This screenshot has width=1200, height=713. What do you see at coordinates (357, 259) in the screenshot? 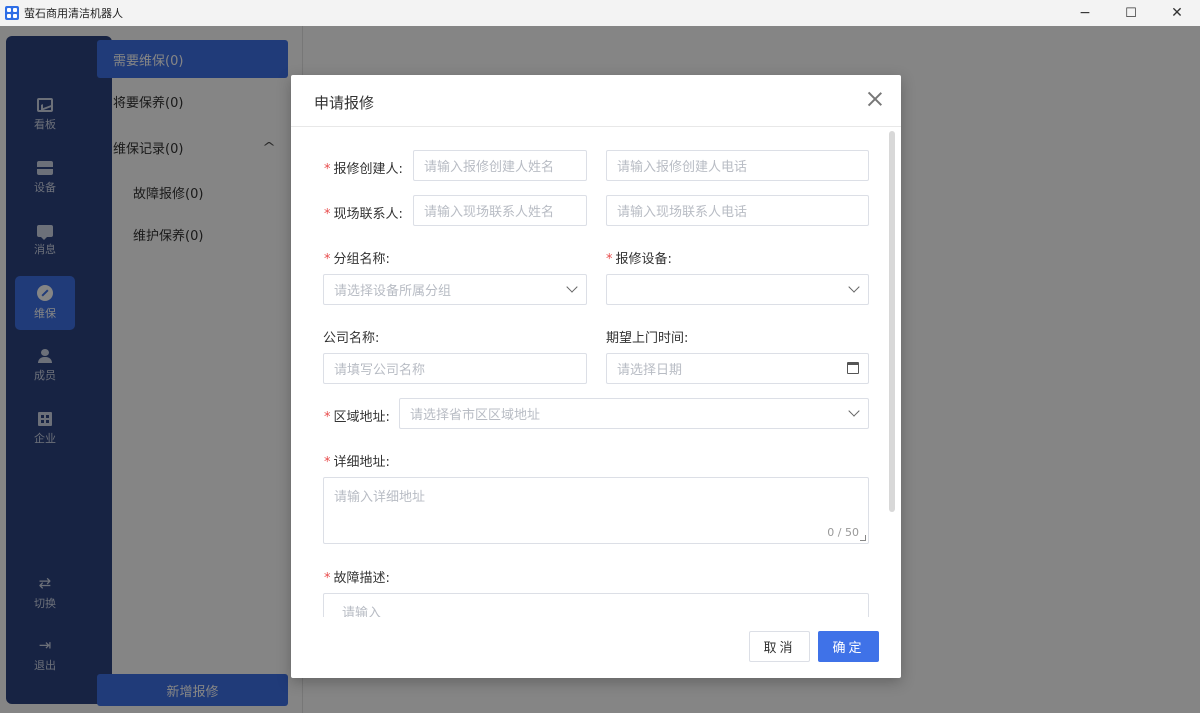
I see `group-label: * 分组名称:` at bounding box center [357, 259].